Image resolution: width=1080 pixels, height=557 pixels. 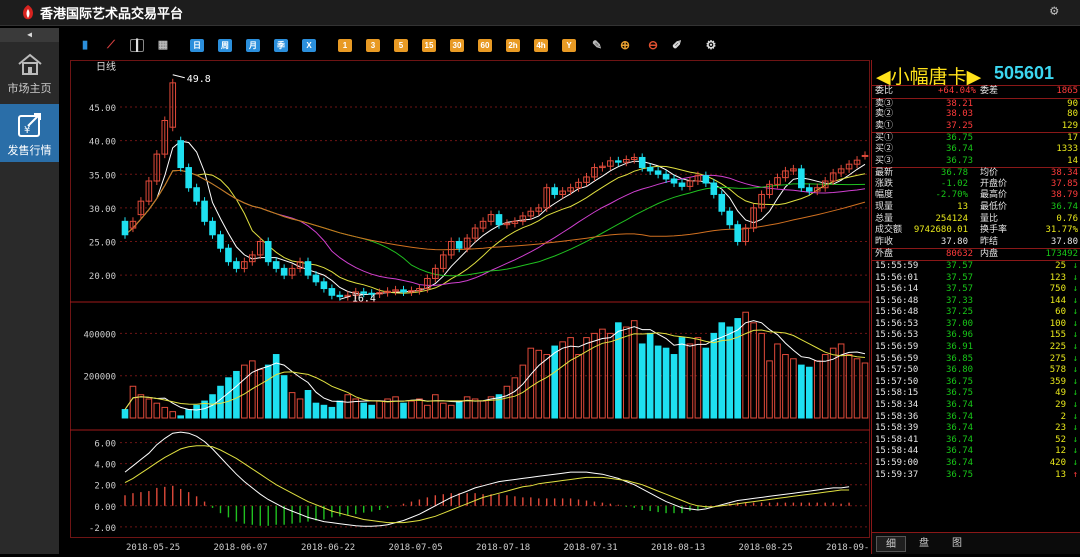 I want to click on price-tick-label: 35.00, so click(x=102, y=176).